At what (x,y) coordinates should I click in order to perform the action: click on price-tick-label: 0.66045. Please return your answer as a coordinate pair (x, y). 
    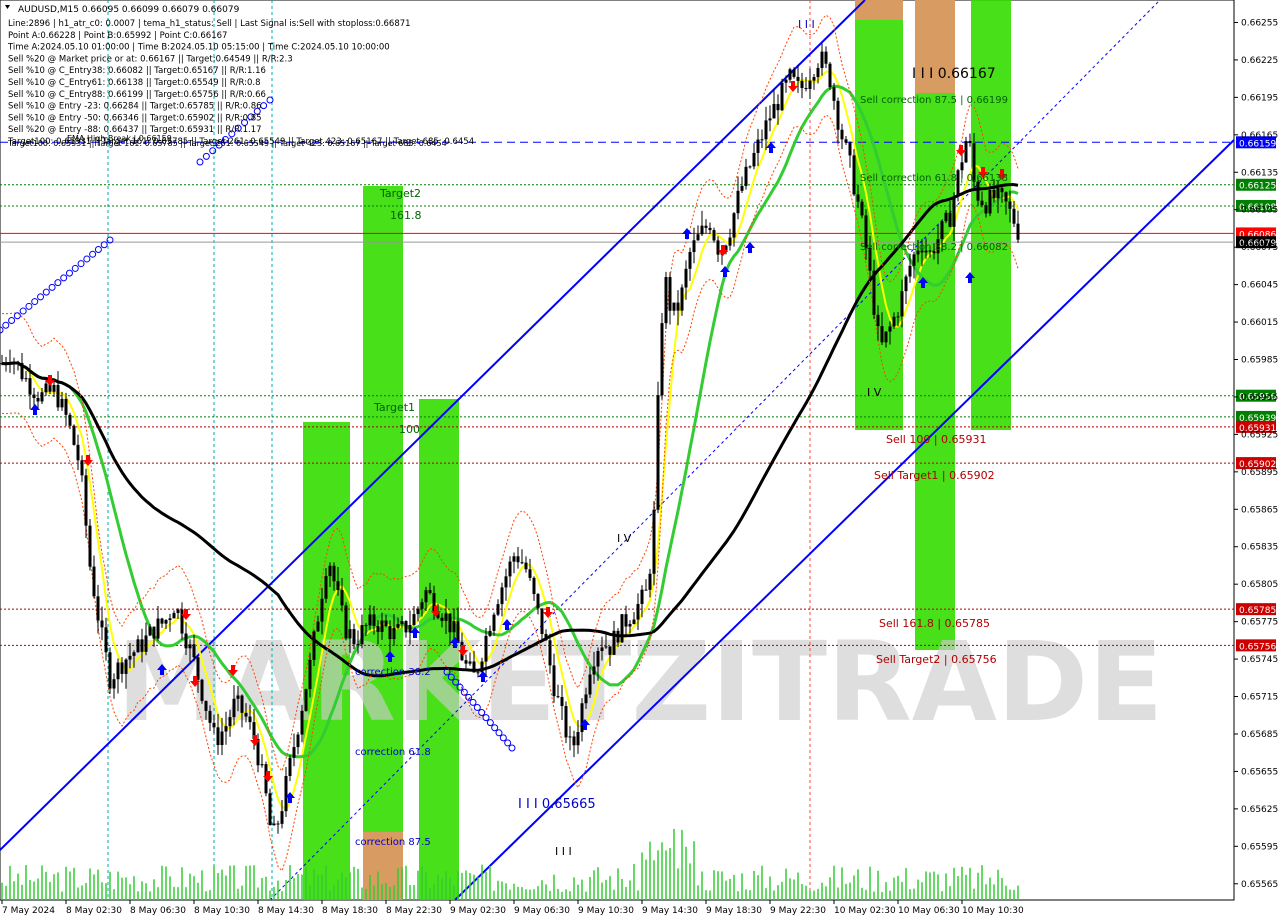
    Looking at the image, I should click on (1259, 286).